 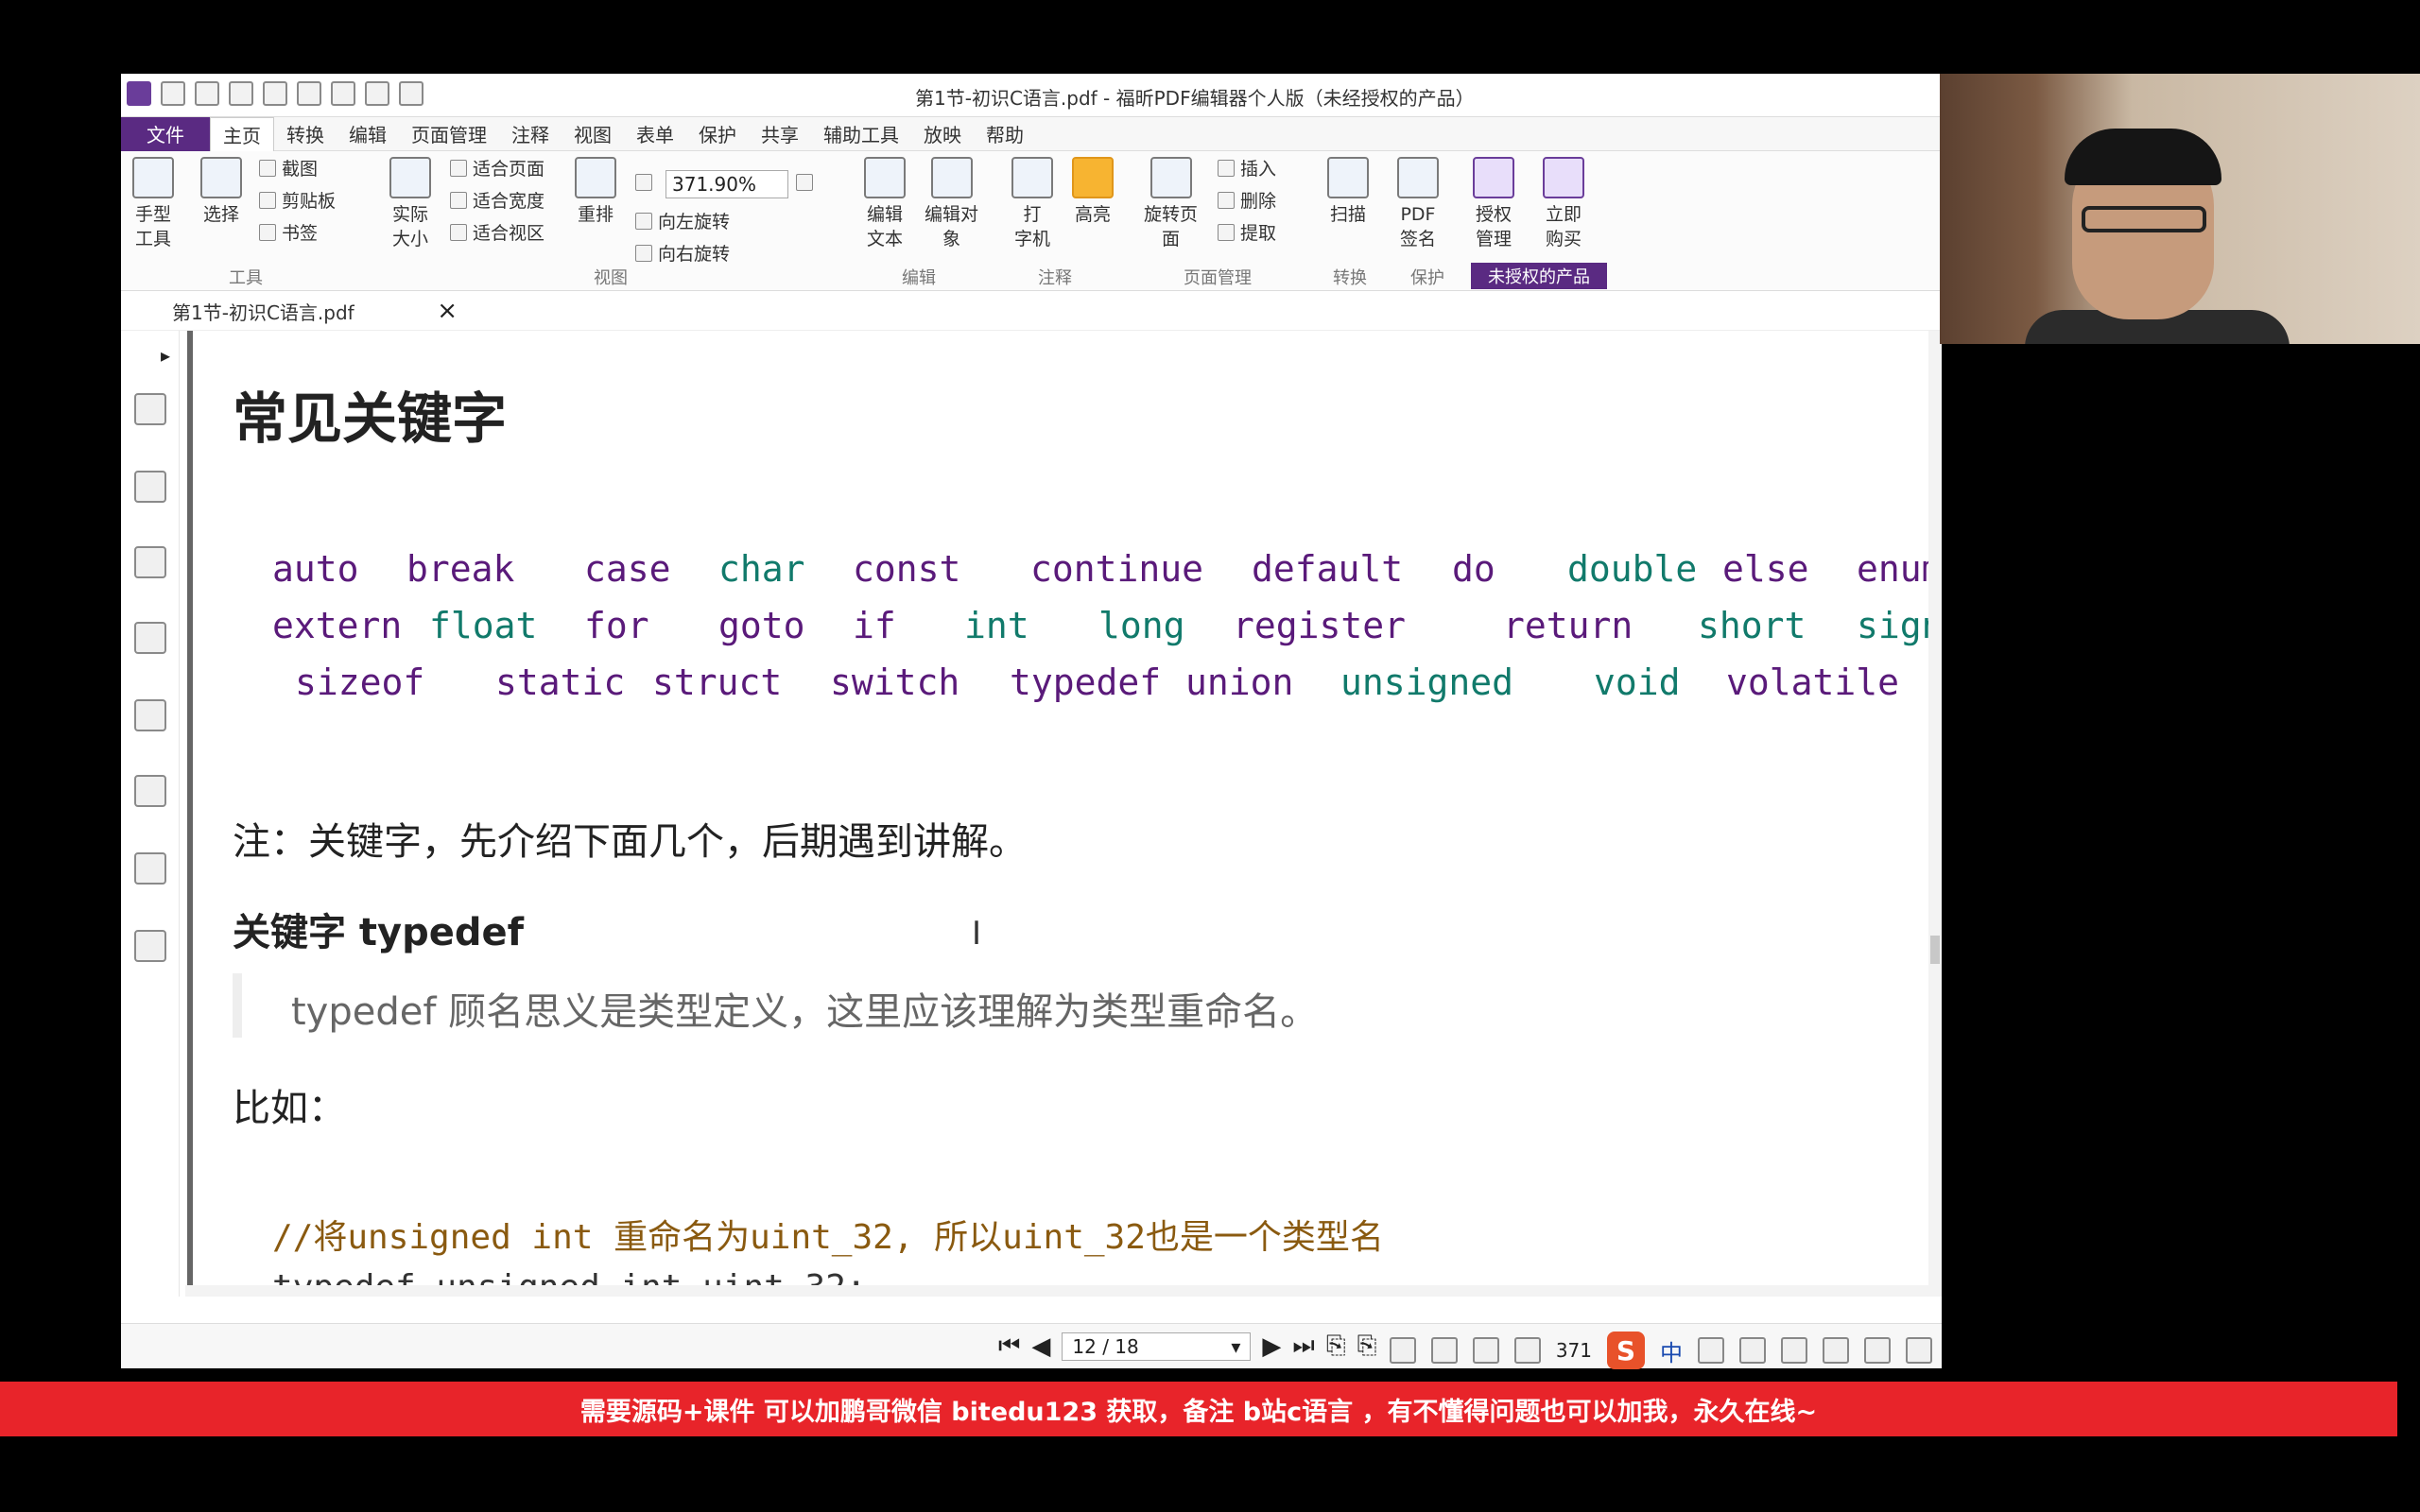 I want to click on previous-page-icon: ◀, so click(x=1040, y=1346).